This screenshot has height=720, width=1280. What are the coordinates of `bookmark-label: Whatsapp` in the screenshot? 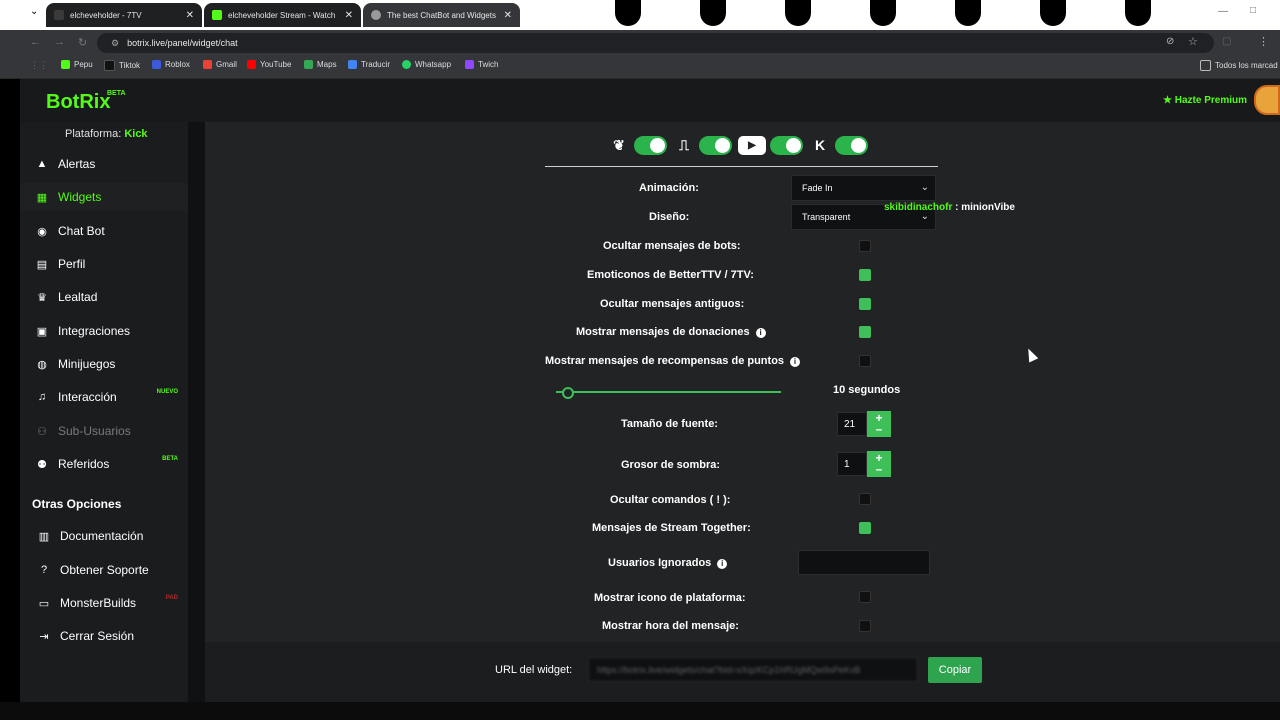 It's located at (433, 64).